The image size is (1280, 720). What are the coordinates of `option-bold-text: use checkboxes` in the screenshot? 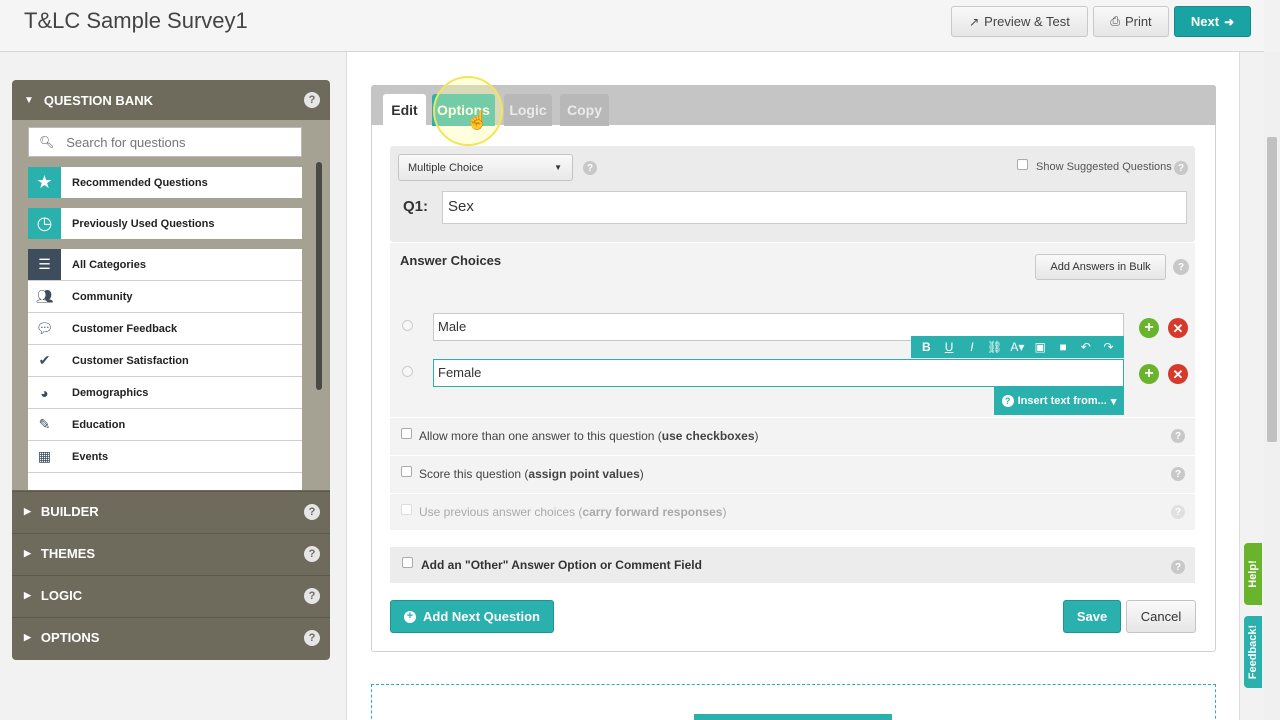 It's located at (708, 436).